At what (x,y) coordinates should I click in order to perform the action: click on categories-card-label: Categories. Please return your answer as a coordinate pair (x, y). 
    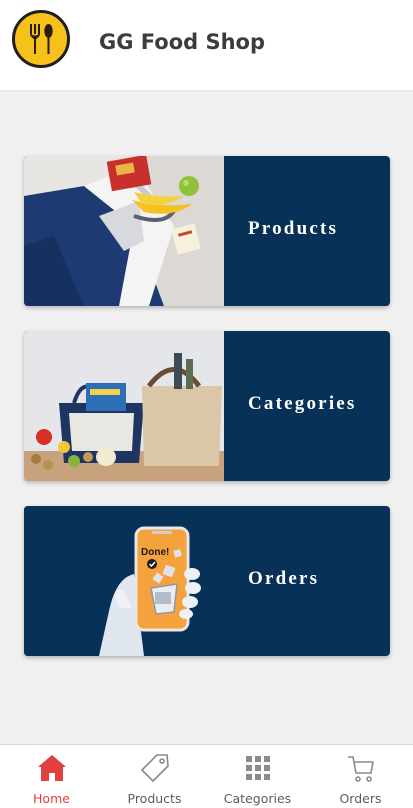
    Looking at the image, I should click on (302, 403).